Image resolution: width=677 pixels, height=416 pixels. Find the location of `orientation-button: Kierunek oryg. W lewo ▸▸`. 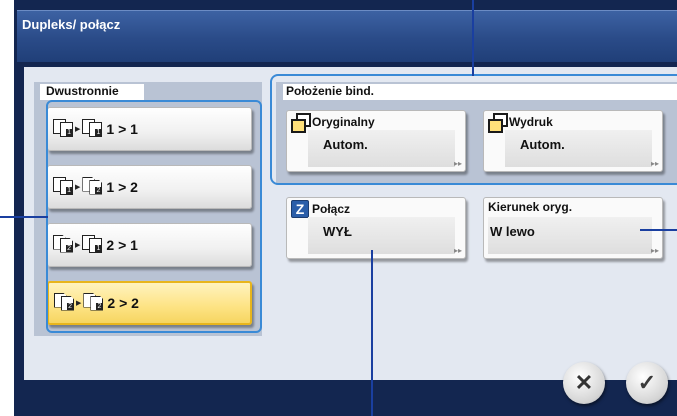

orientation-button: Kierunek oryg. W lewo ▸▸ is located at coordinates (573, 228).